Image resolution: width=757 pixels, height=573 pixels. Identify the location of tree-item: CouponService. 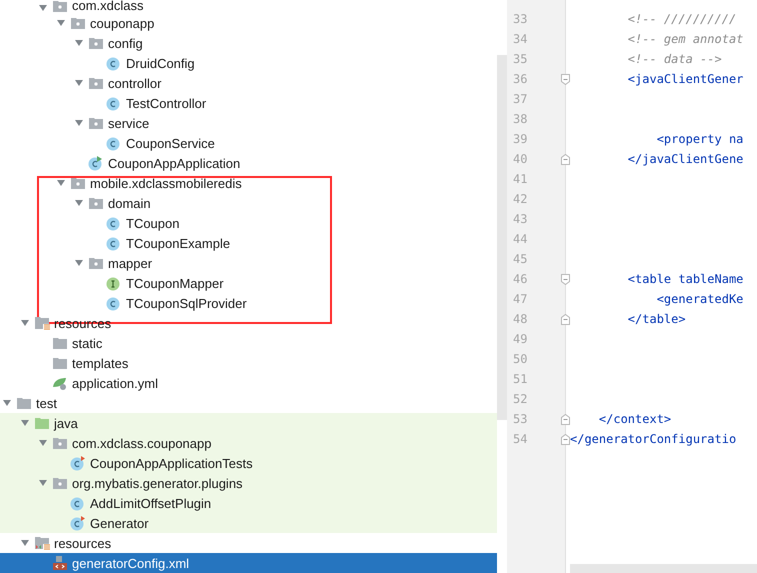
(248, 143).